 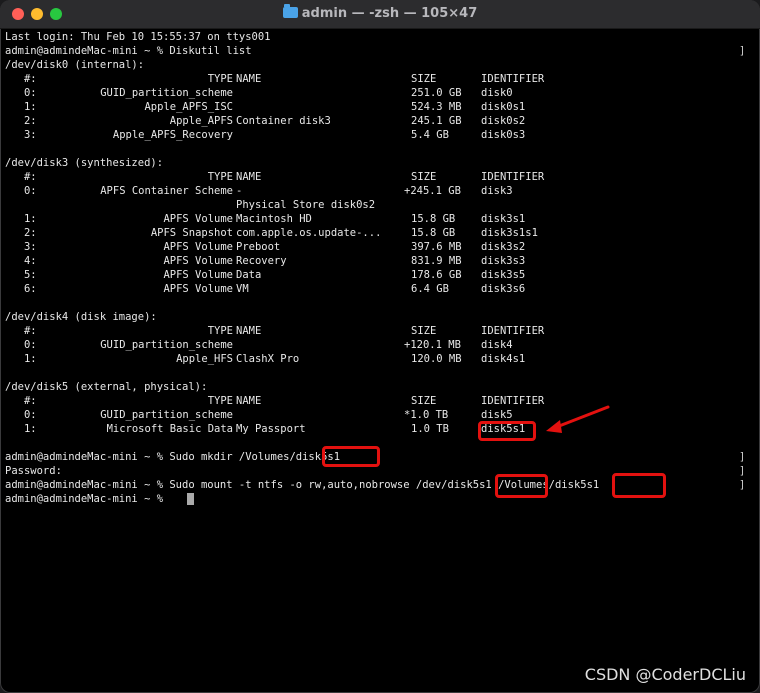 I want to click on partition-name: Physical Store disk0s2, so click(x=306, y=205).